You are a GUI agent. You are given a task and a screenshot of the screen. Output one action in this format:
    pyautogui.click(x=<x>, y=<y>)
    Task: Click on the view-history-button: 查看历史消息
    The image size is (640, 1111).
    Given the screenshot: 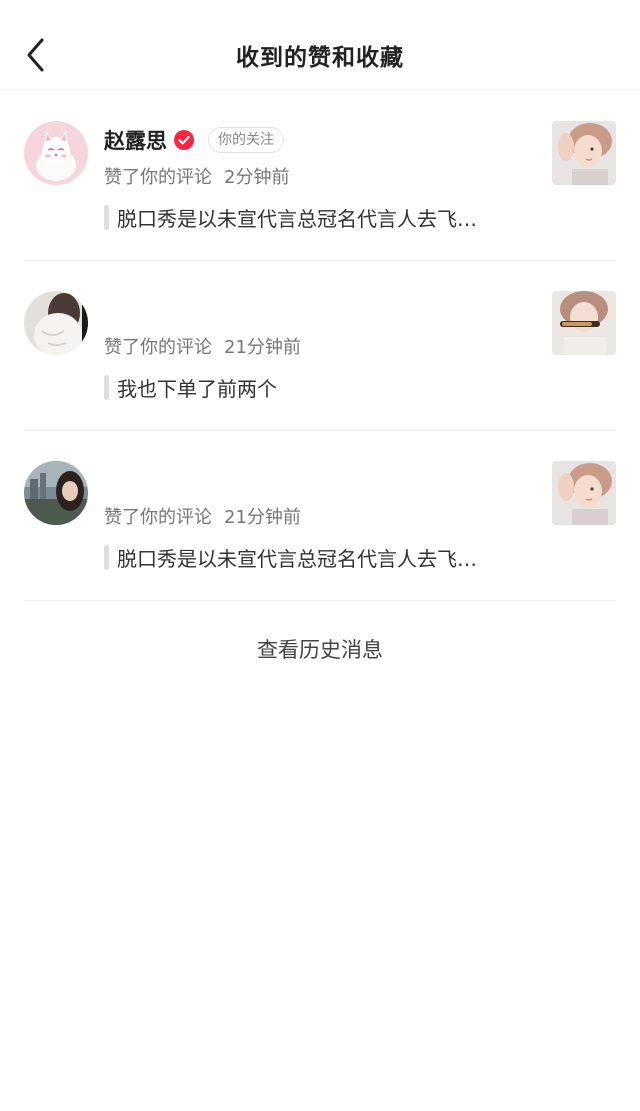 What is the action you would take?
    pyautogui.click(x=320, y=649)
    